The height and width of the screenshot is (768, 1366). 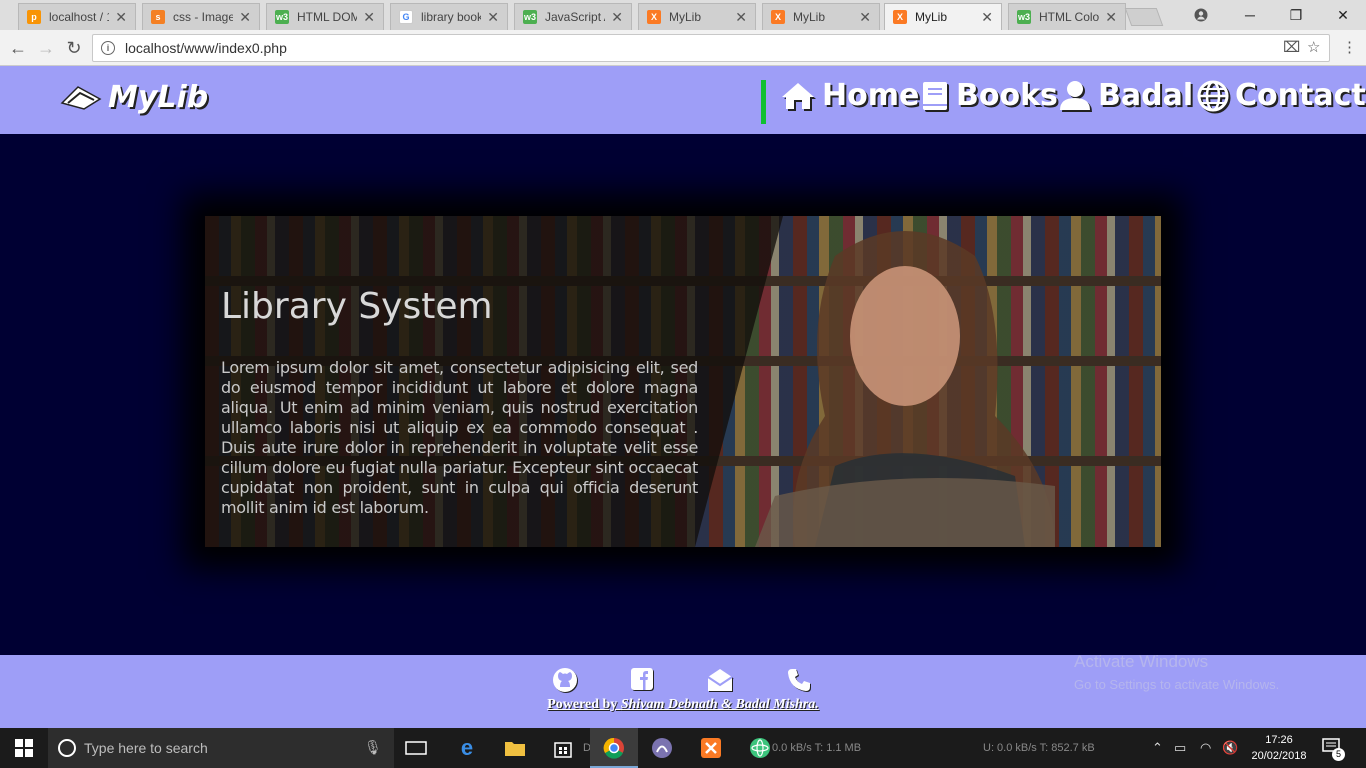 I want to click on site-logo: MyLib, so click(x=134, y=97).